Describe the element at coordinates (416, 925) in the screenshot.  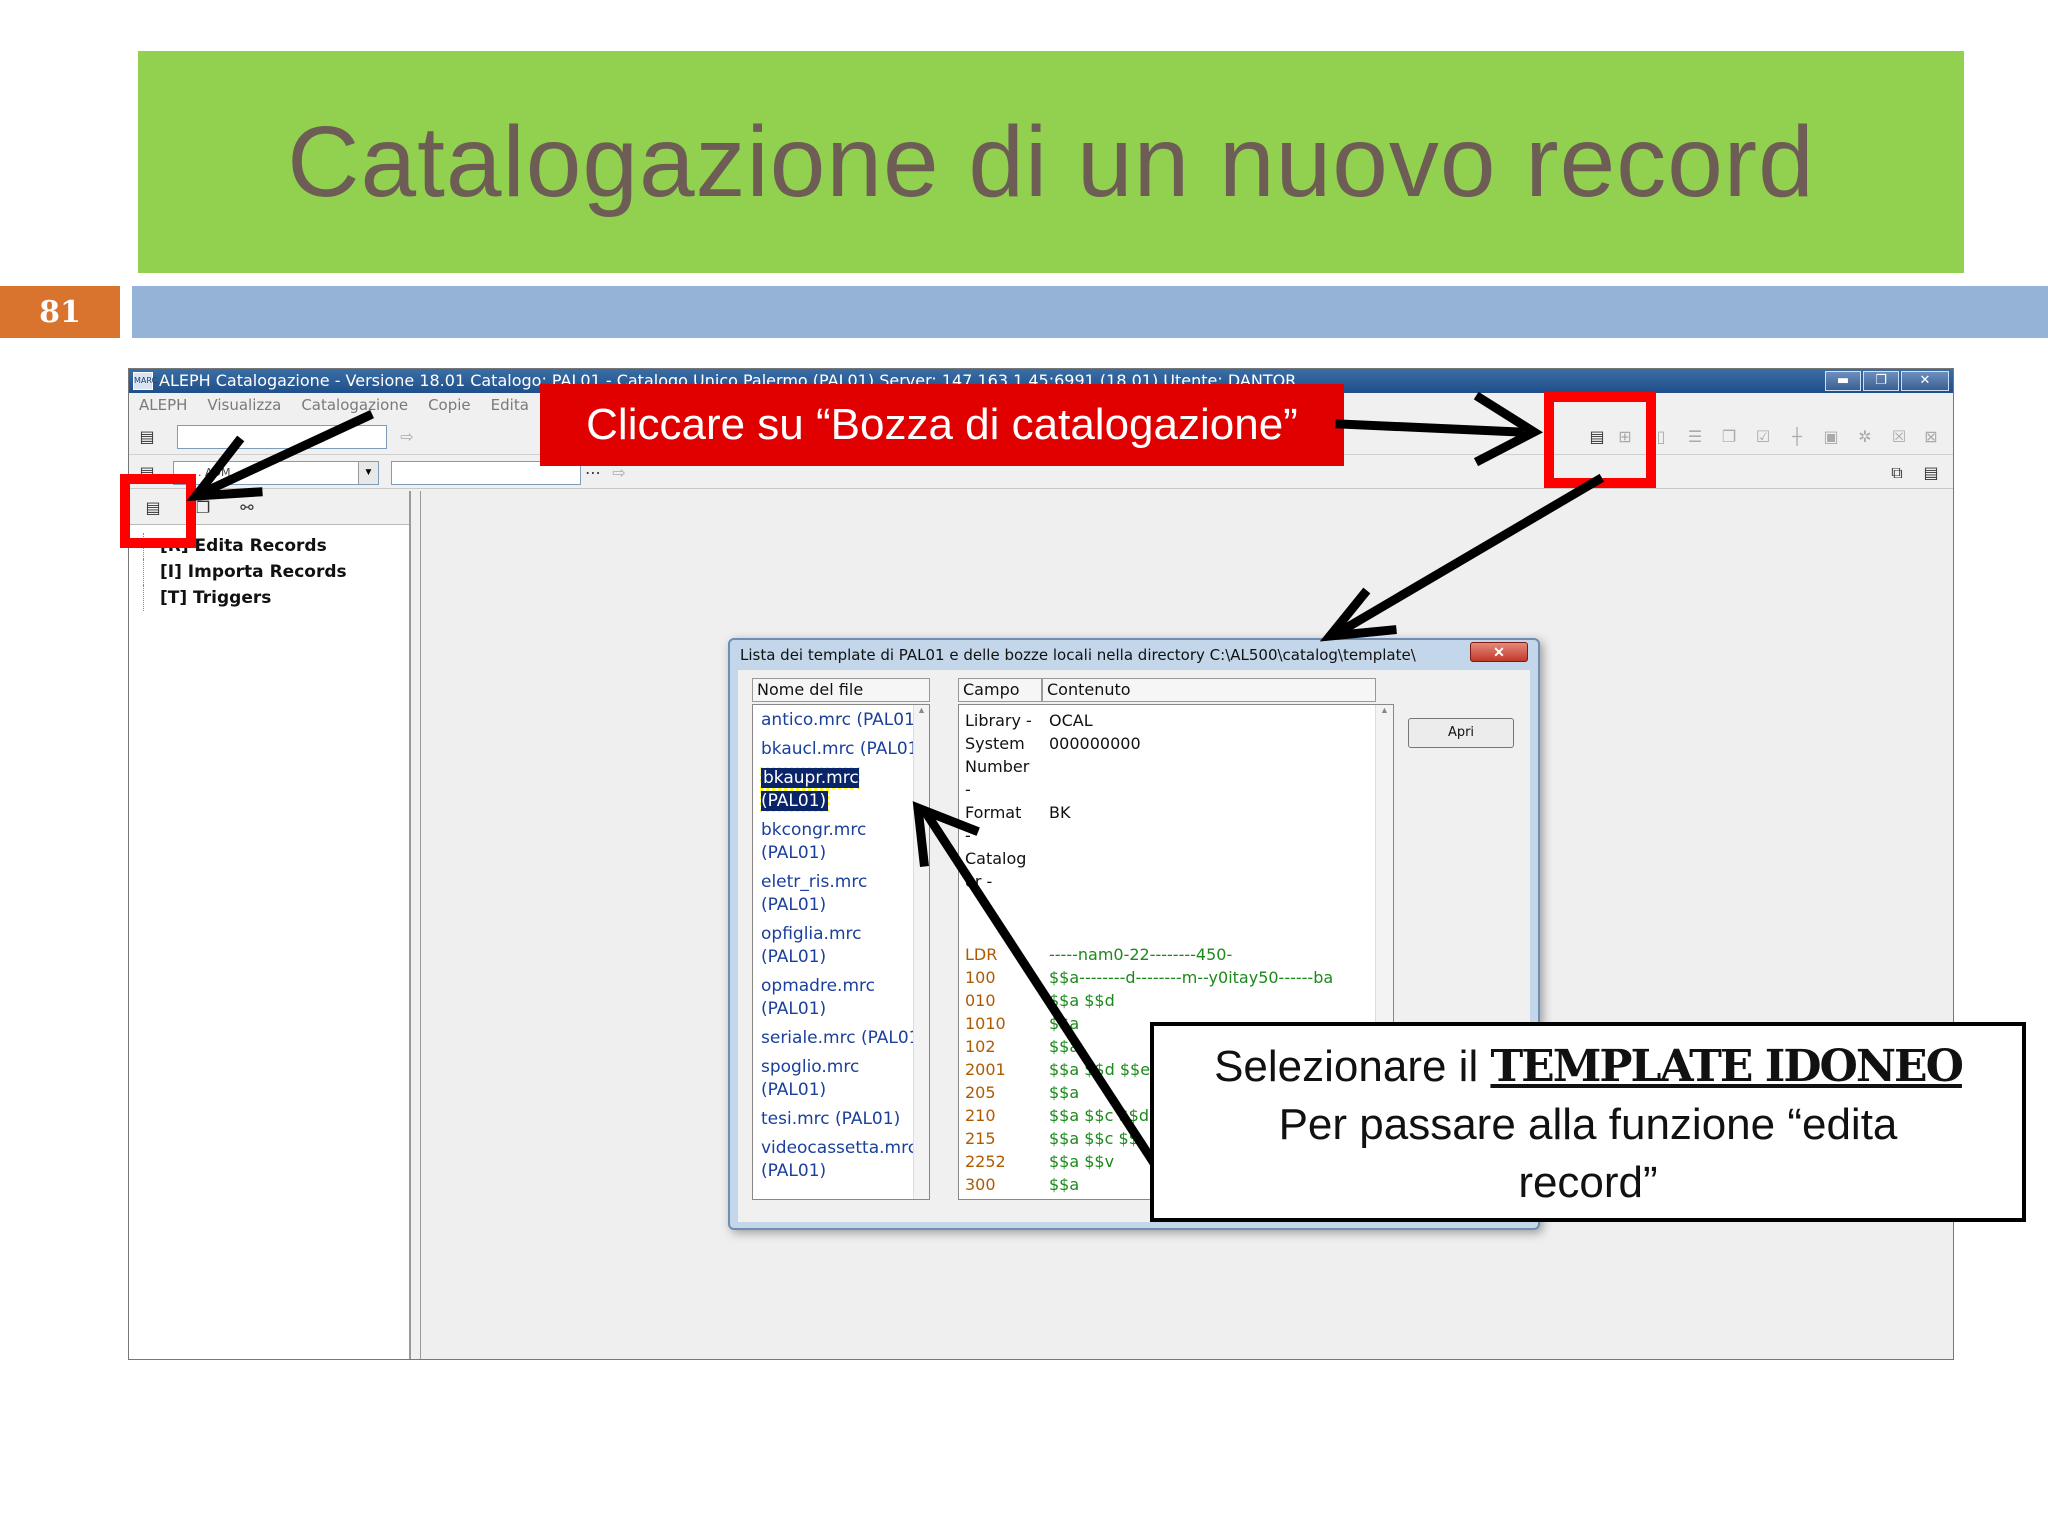
I see `panel-splitter` at that location.